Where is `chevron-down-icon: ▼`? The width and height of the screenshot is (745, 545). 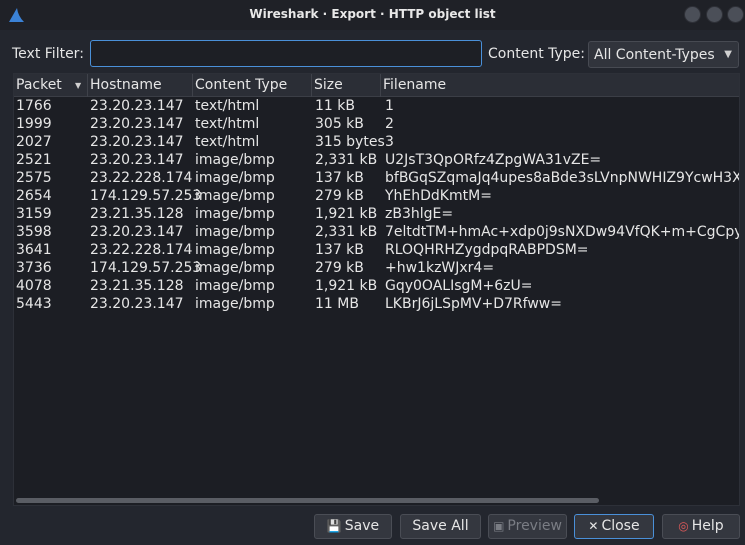 chevron-down-icon: ▼ is located at coordinates (728, 54).